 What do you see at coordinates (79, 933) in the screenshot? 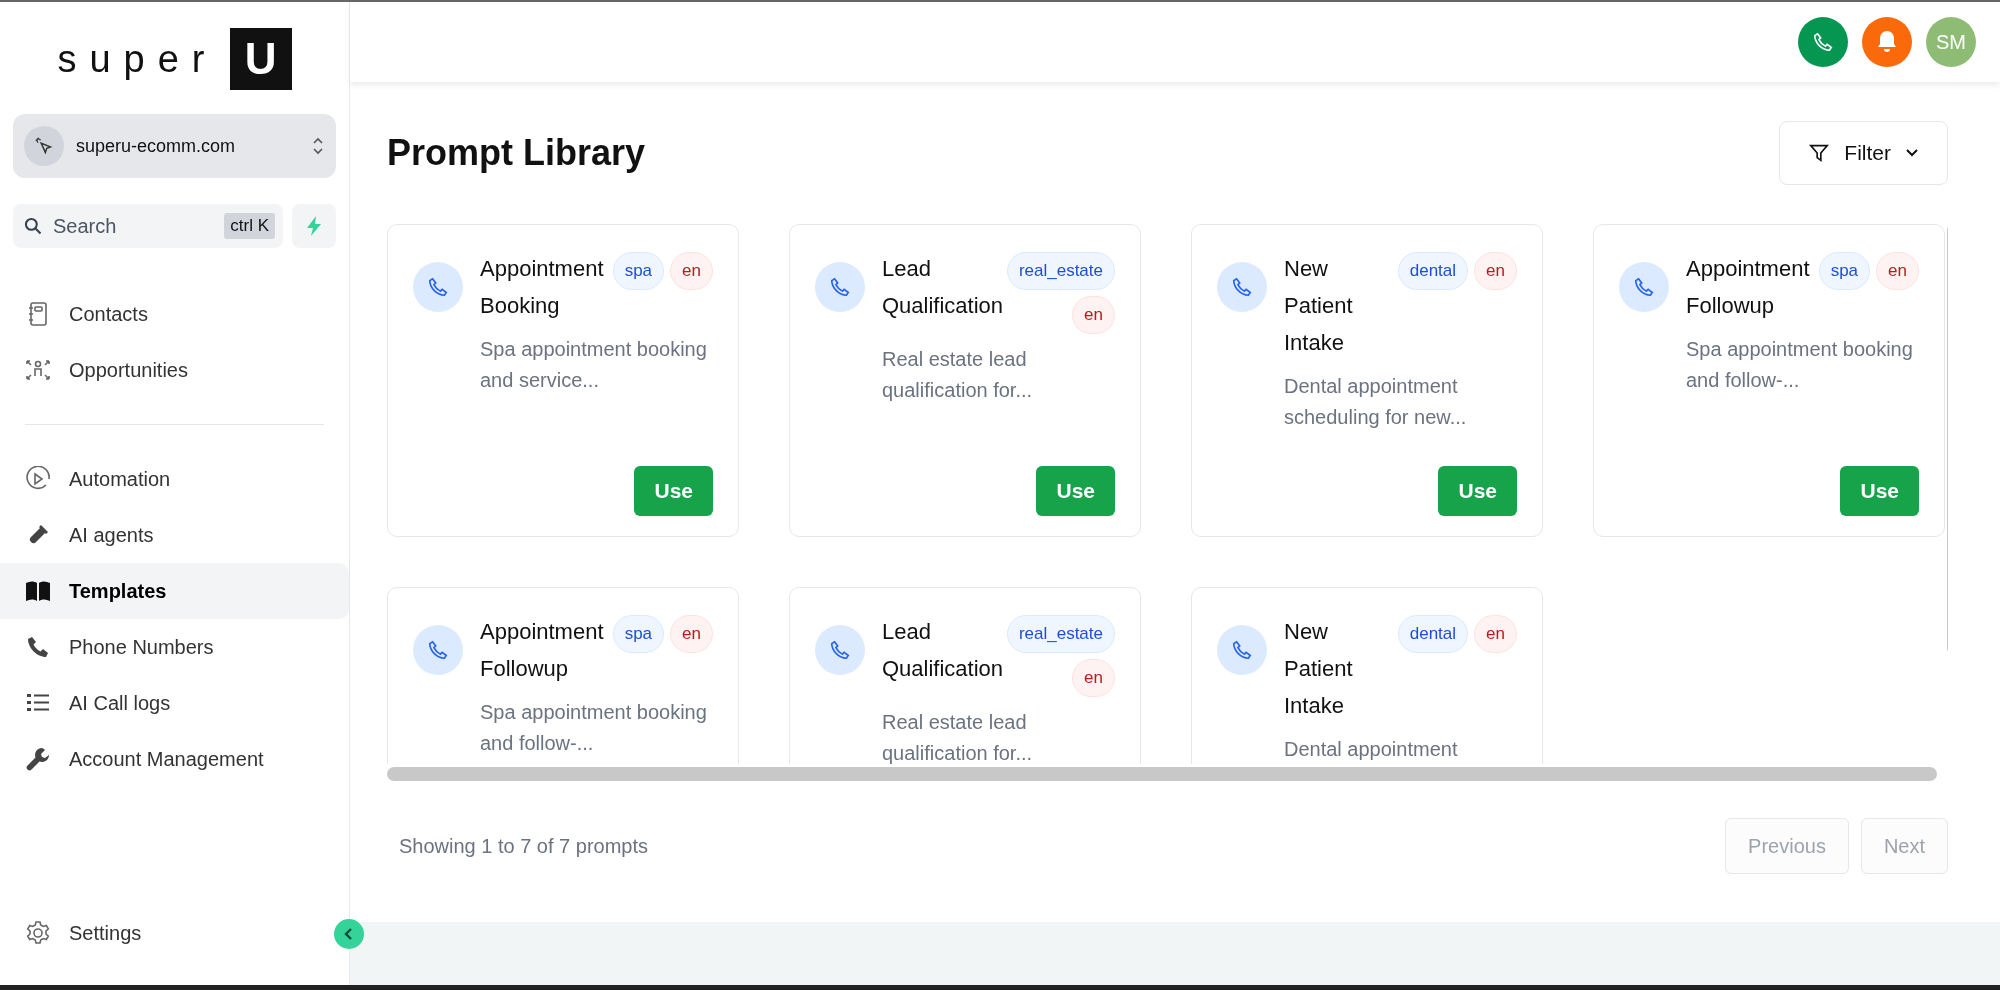
I see `settings-item: Settings` at bounding box center [79, 933].